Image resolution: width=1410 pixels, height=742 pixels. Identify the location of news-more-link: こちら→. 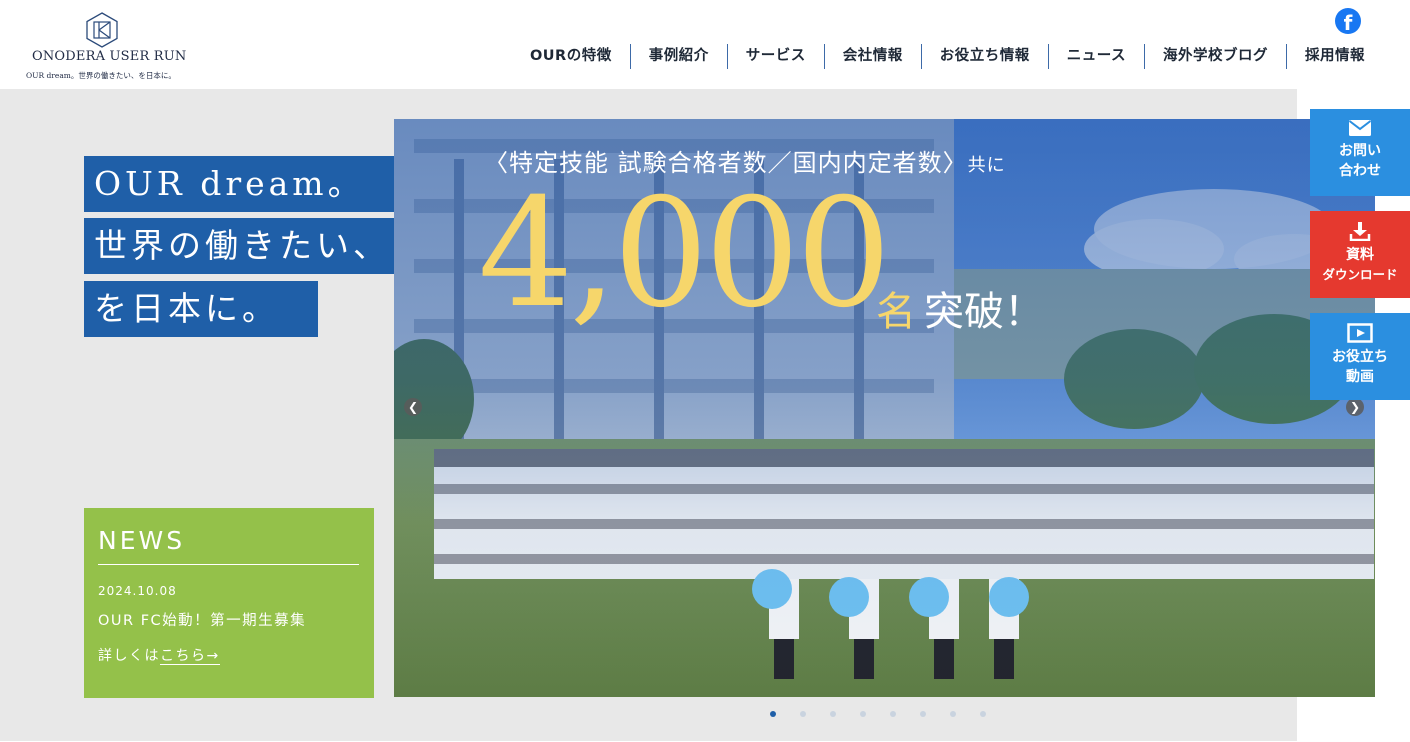
(190, 656).